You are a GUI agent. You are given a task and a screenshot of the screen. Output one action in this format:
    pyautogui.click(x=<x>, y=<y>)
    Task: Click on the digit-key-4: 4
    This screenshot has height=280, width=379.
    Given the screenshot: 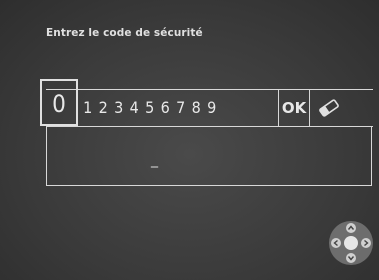 What is the action you would take?
    pyautogui.click(x=135, y=108)
    